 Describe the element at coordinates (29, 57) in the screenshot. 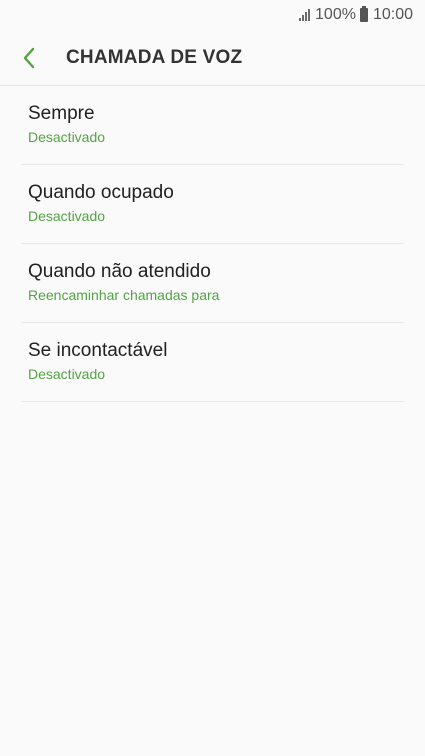

I see `chevron-left-icon` at that location.